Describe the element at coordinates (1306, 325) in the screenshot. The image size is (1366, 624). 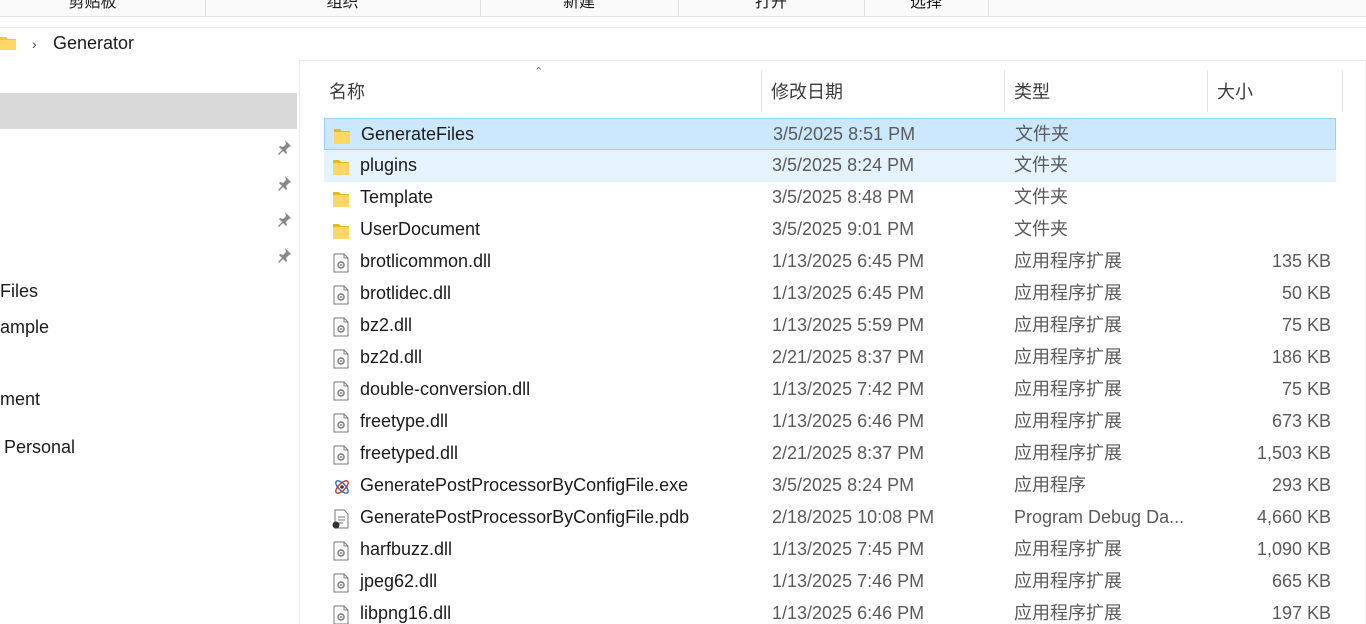
I see `file-size: 75 KB` at that location.